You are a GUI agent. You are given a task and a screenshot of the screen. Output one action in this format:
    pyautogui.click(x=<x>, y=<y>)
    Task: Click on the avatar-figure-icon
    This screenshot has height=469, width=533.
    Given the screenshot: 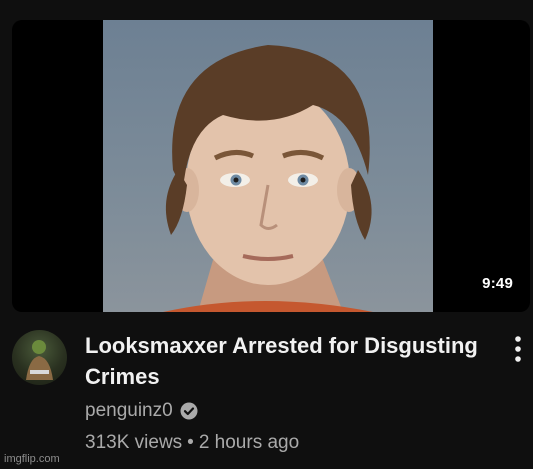 What is the action you would take?
    pyautogui.click(x=39, y=360)
    